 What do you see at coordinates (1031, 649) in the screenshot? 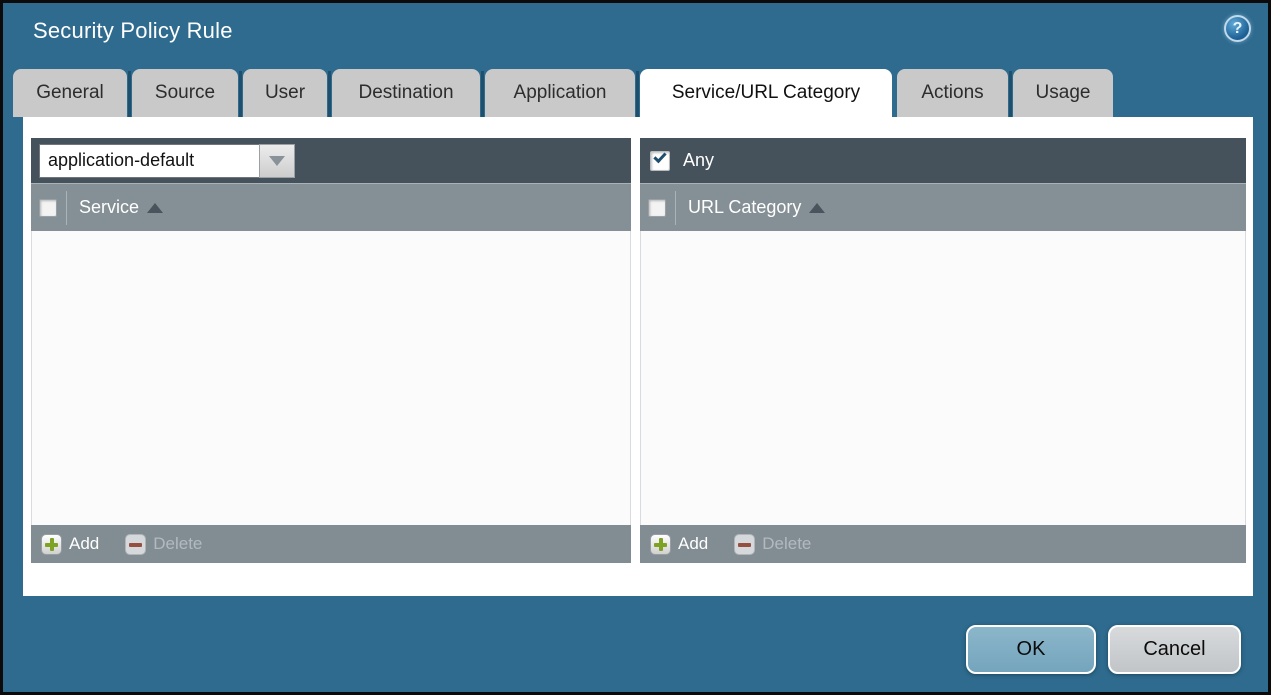
I see `ok-button: OK` at bounding box center [1031, 649].